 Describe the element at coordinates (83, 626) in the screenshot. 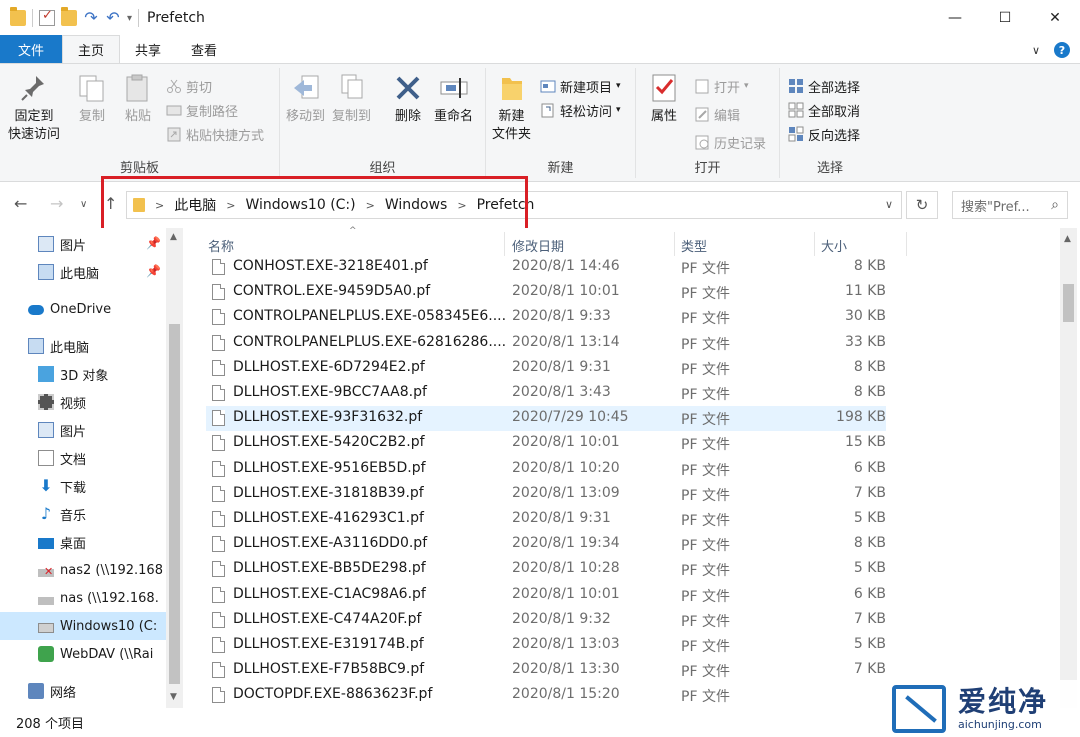

I see `nav-item-windows10-c: Windows10 (C:` at that location.